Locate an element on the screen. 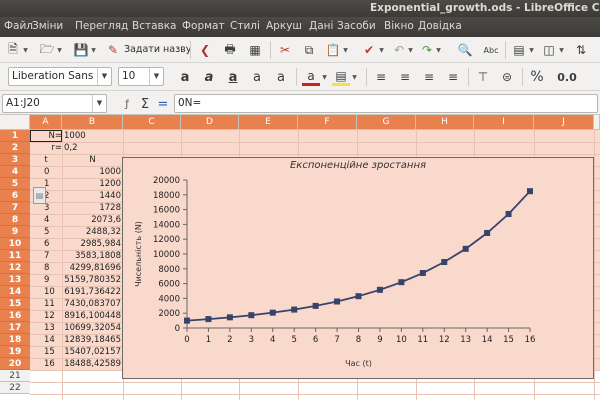 This screenshot has height=403, width=600. row-header-19: 19 is located at coordinates (15, 352).